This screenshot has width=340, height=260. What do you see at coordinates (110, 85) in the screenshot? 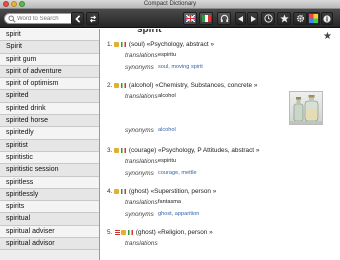
I see `entry-number: 2.` at bounding box center [110, 85].